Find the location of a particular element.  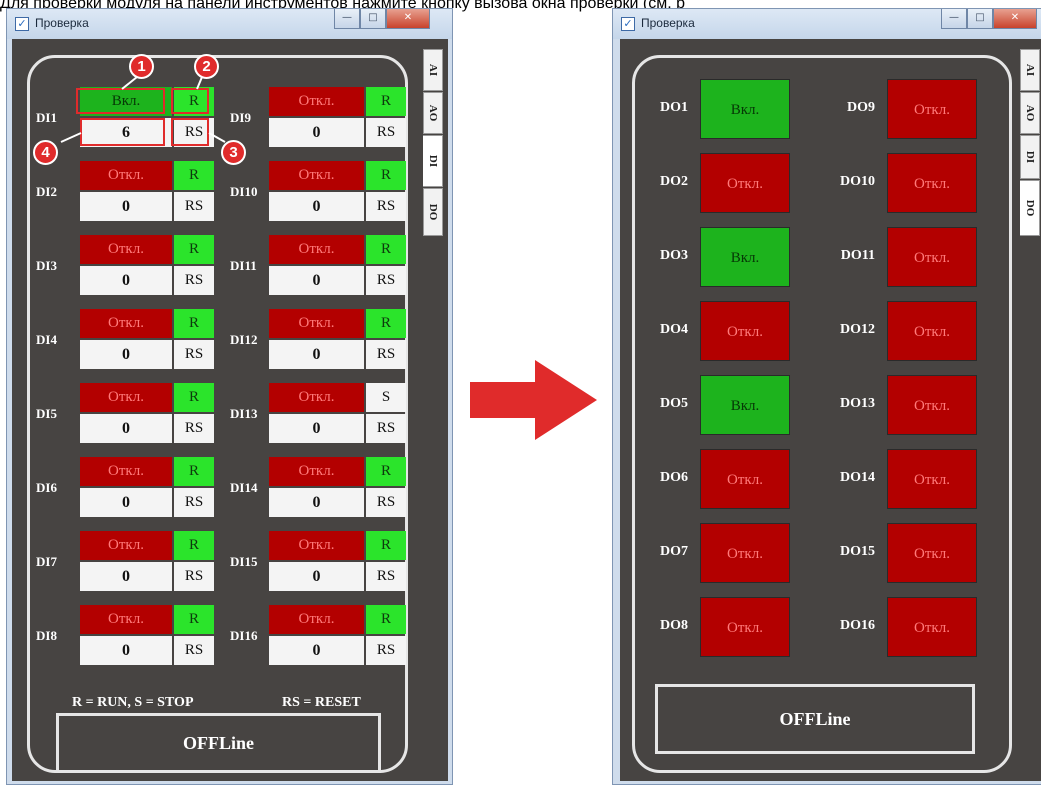

do-label: DO15 is located at coordinates (857, 551).